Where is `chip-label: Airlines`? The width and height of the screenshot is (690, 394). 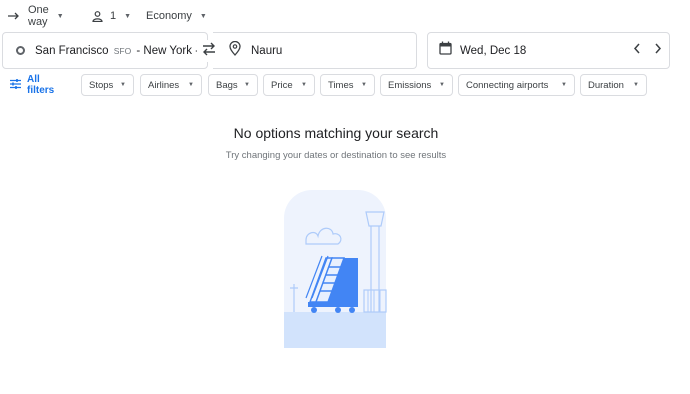
chip-label: Airlines is located at coordinates (164, 85).